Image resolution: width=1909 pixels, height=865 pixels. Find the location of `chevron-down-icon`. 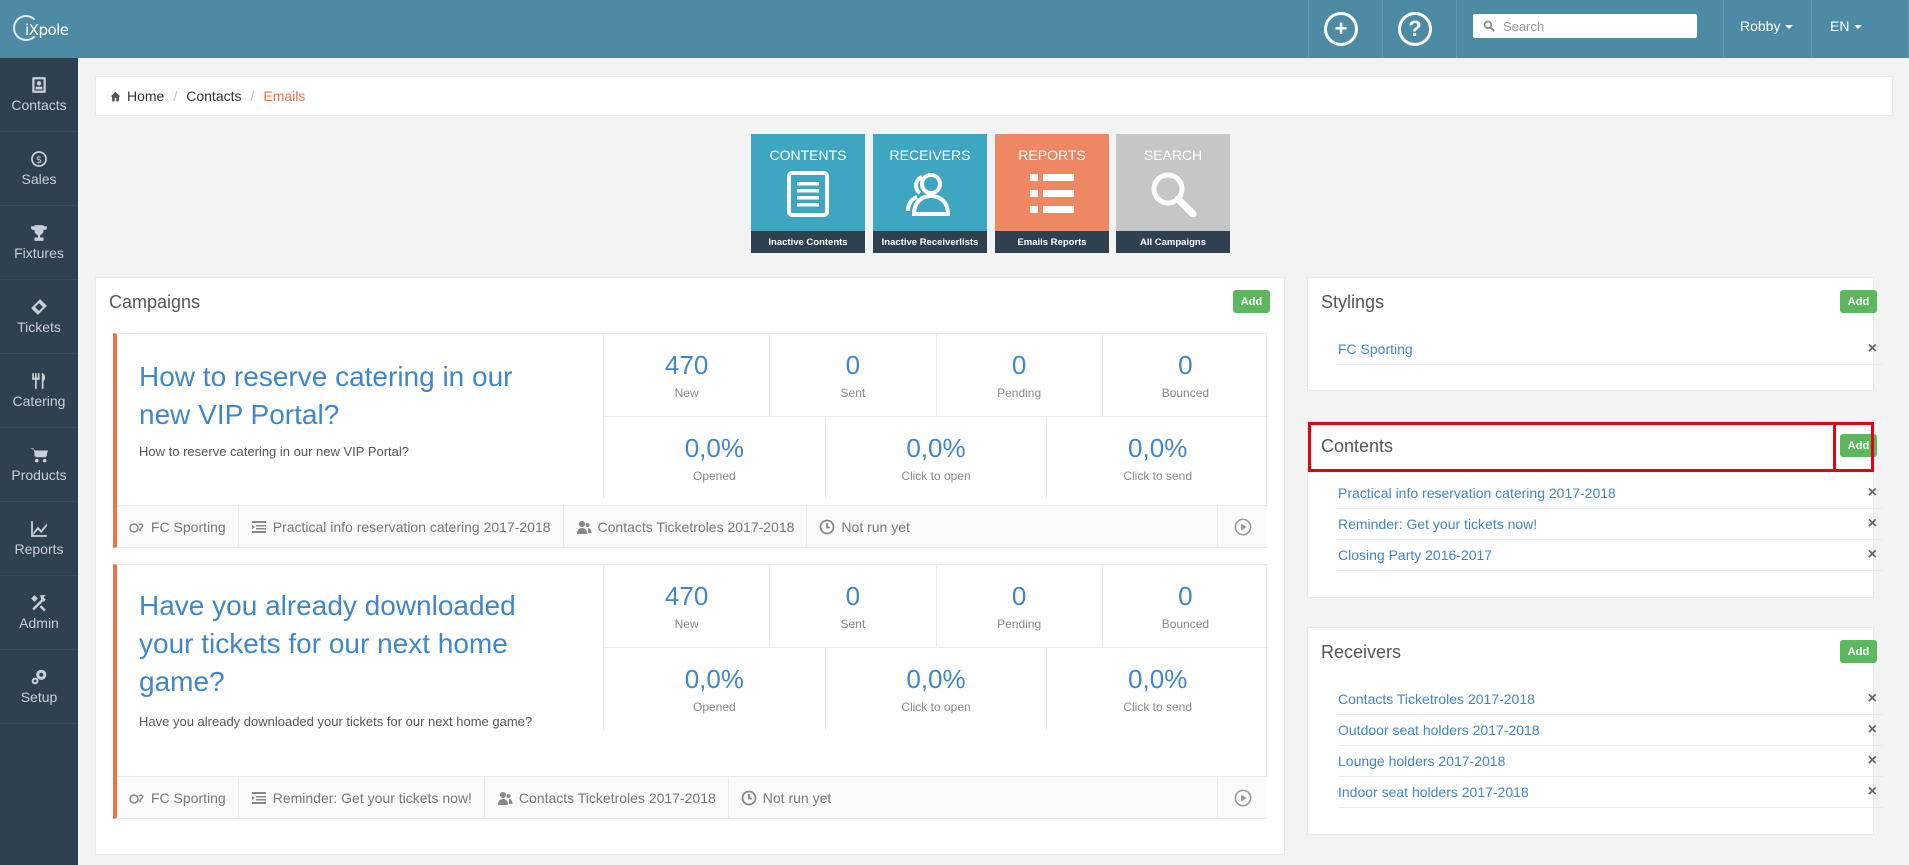

chevron-down-icon is located at coordinates (1789, 27).